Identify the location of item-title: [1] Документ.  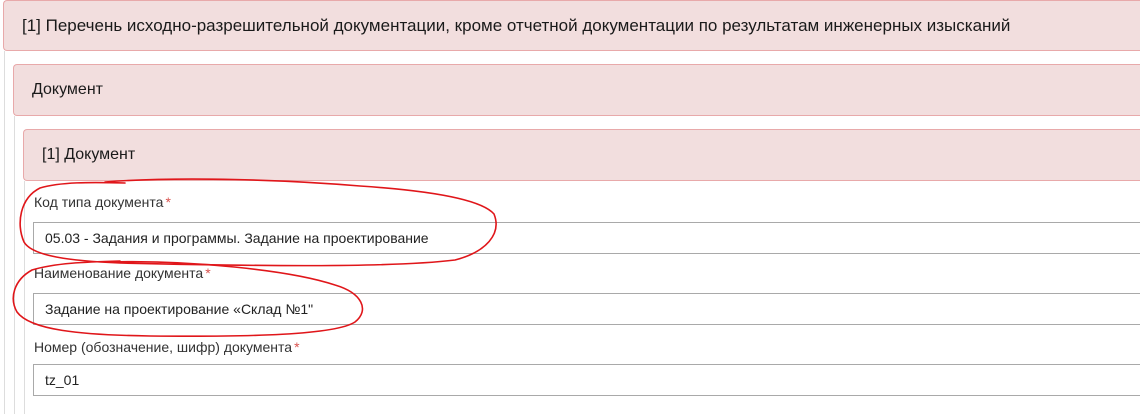
(89, 154).